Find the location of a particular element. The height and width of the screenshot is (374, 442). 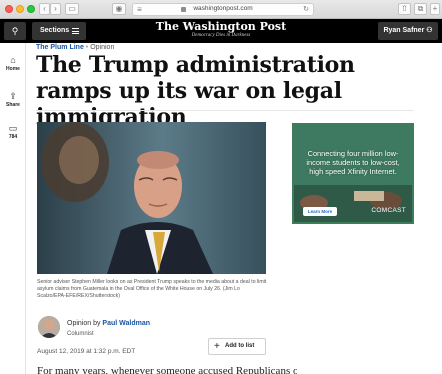

comment-icon: ▭ is located at coordinates (13, 128).